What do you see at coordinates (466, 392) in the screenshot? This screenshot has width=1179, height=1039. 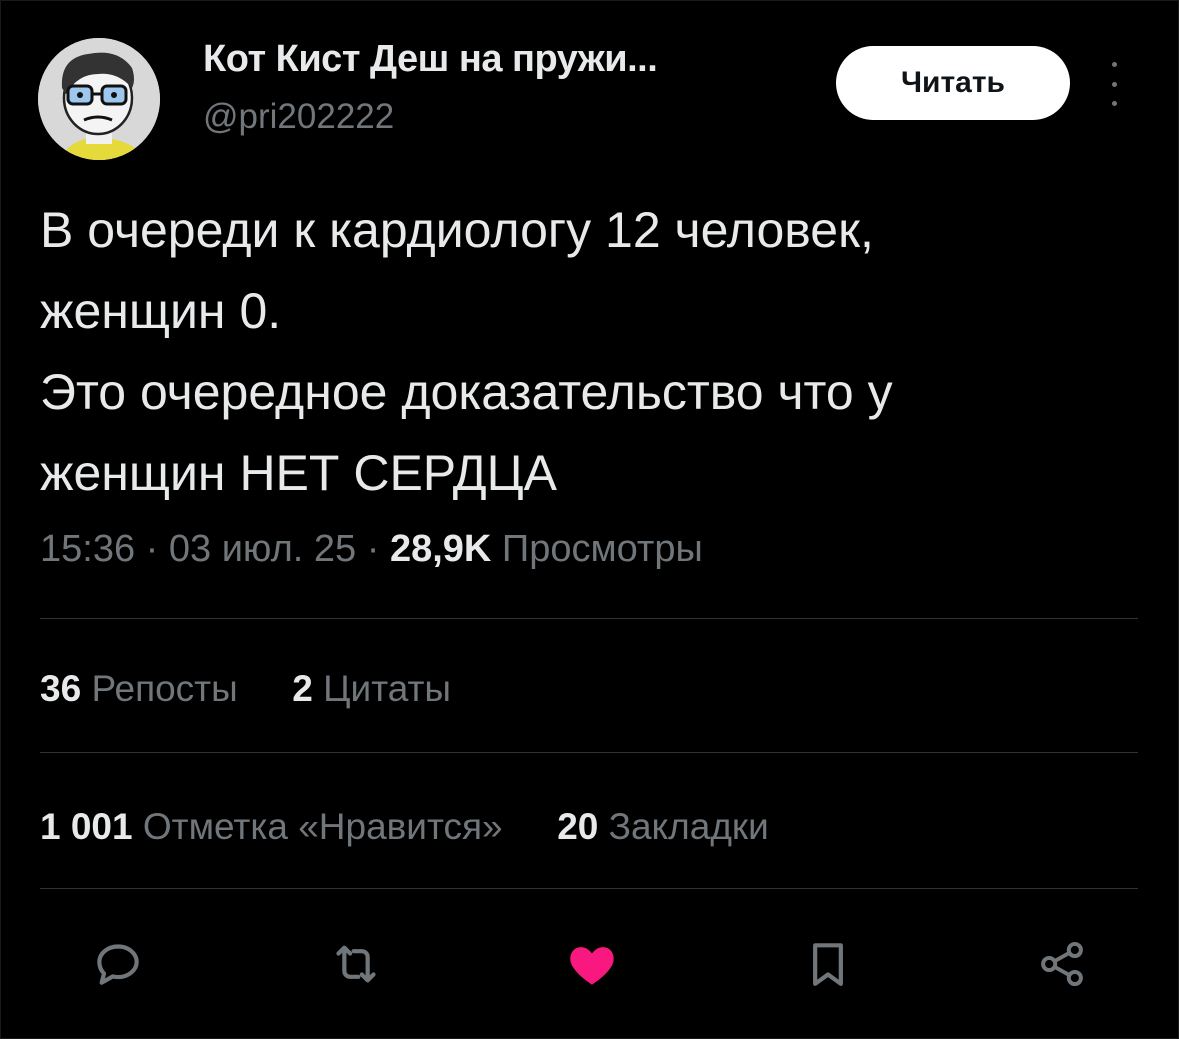 I see `tweet-line: Это очередное доказательство что у` at bounding box center [466, 392].